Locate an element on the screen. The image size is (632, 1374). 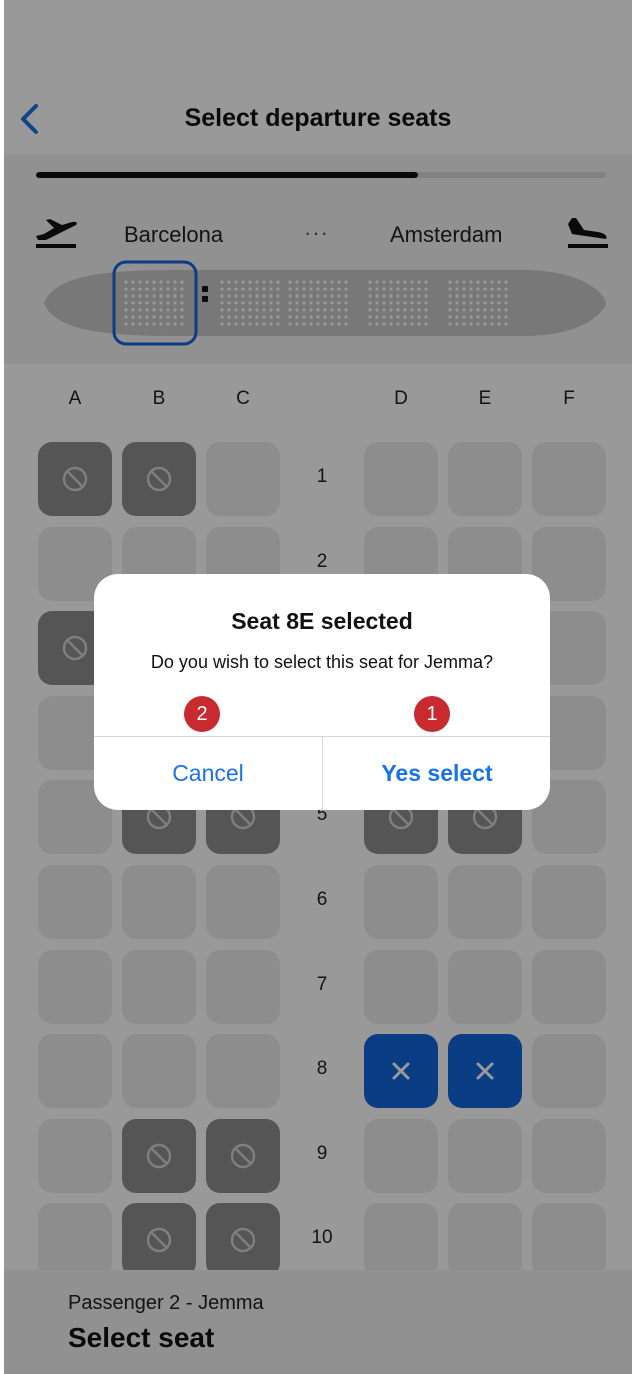
yes-select-button: Yes select is located at coordinates (436, 773).